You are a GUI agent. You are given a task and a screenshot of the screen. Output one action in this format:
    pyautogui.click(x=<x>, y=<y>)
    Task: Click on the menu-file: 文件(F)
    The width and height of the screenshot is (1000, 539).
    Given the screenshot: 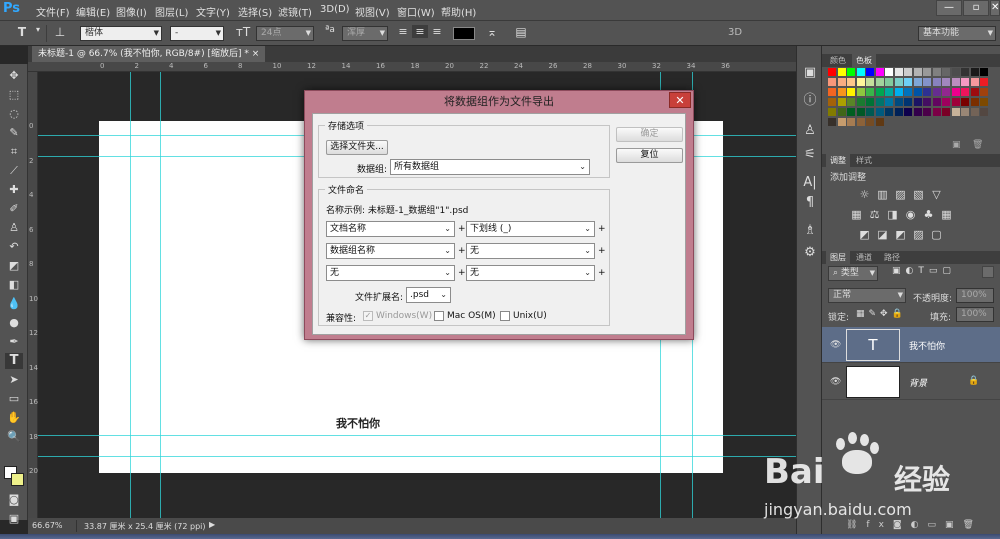 What is the action you would take?
    pyautogui.click(x=53, y=11)
    